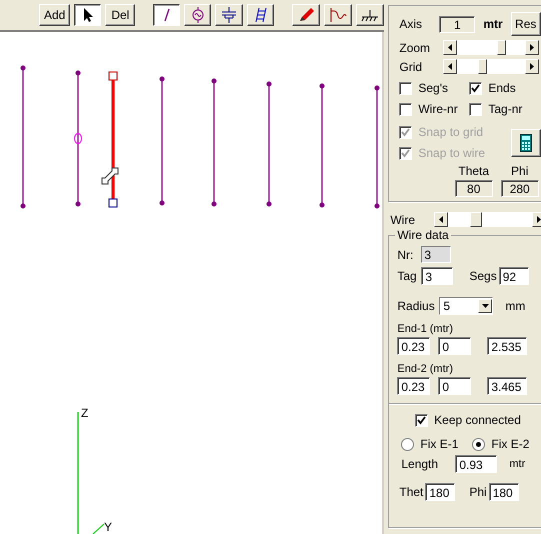 This screenshot has height=534, width=541. What do you see at coordinates (474, 171) in the screenshot?
I see `theta-label: Theta` at bounding box center [474, 171].